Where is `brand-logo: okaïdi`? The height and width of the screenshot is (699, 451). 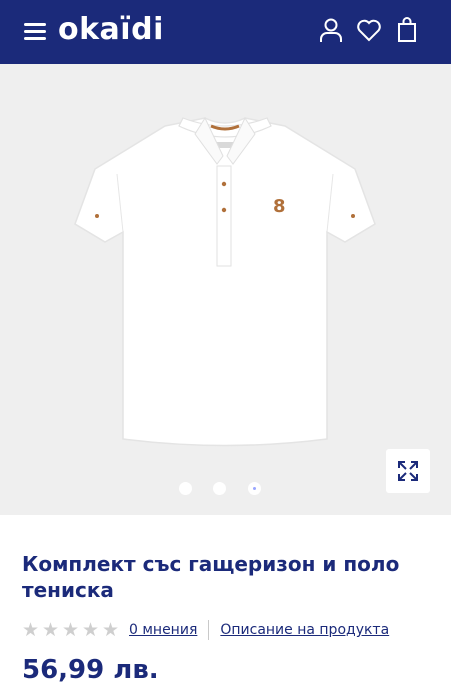
brand-logo: okaïdi is located at coordinates (111, 29).